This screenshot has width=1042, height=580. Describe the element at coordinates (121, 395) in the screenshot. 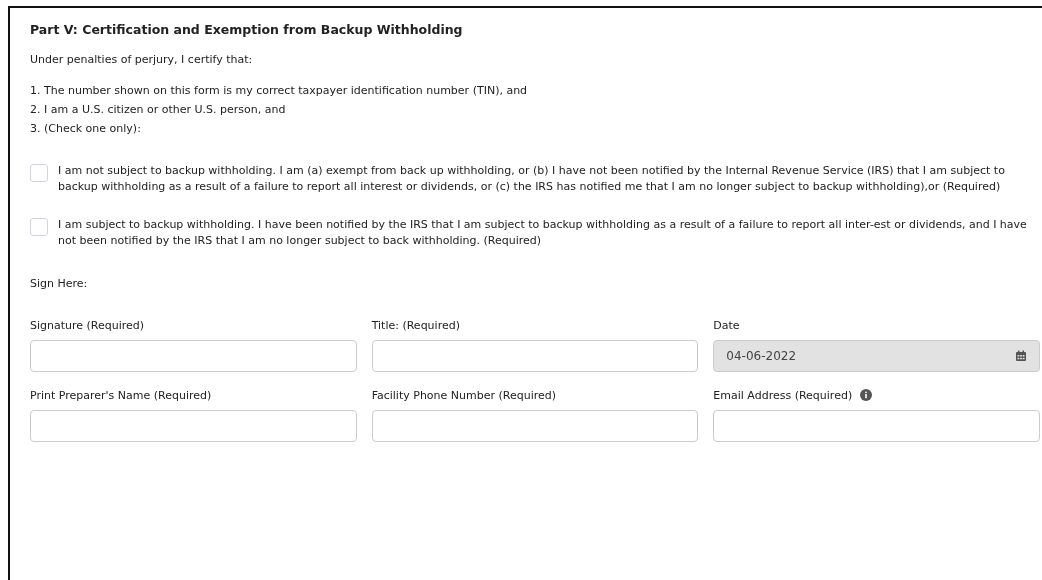

I see `field-label: Print Preparer's Name (Required)` at that location.